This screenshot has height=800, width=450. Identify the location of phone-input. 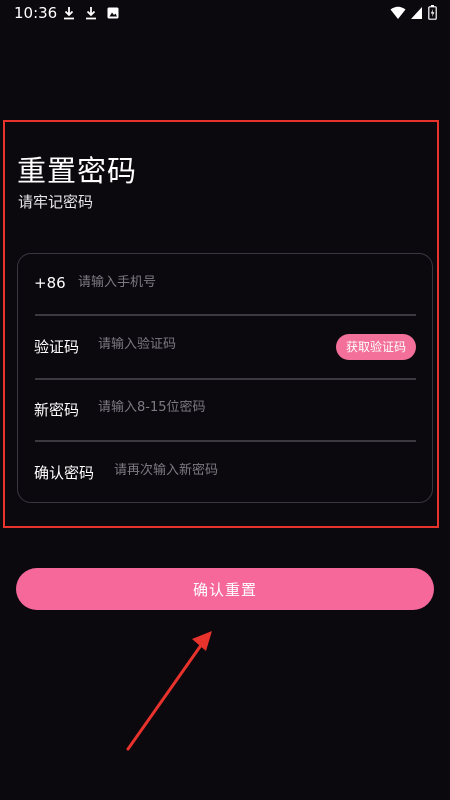
(188, 282).